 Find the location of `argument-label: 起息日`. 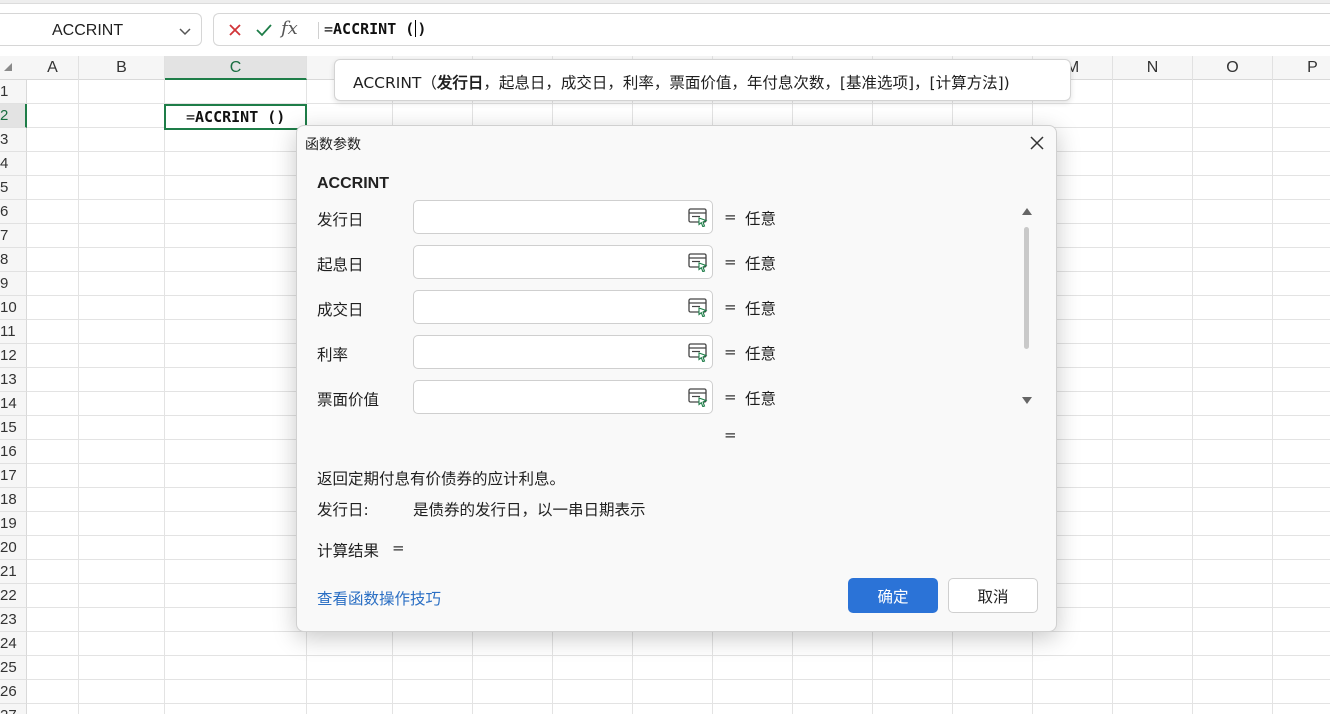

argument-label: 起息日 is located at coordinates (340, 265).